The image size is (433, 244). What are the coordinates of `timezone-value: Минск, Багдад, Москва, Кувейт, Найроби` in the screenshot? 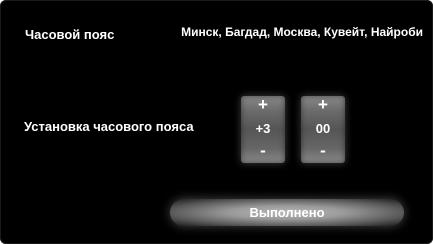 It's located at (302, 32).